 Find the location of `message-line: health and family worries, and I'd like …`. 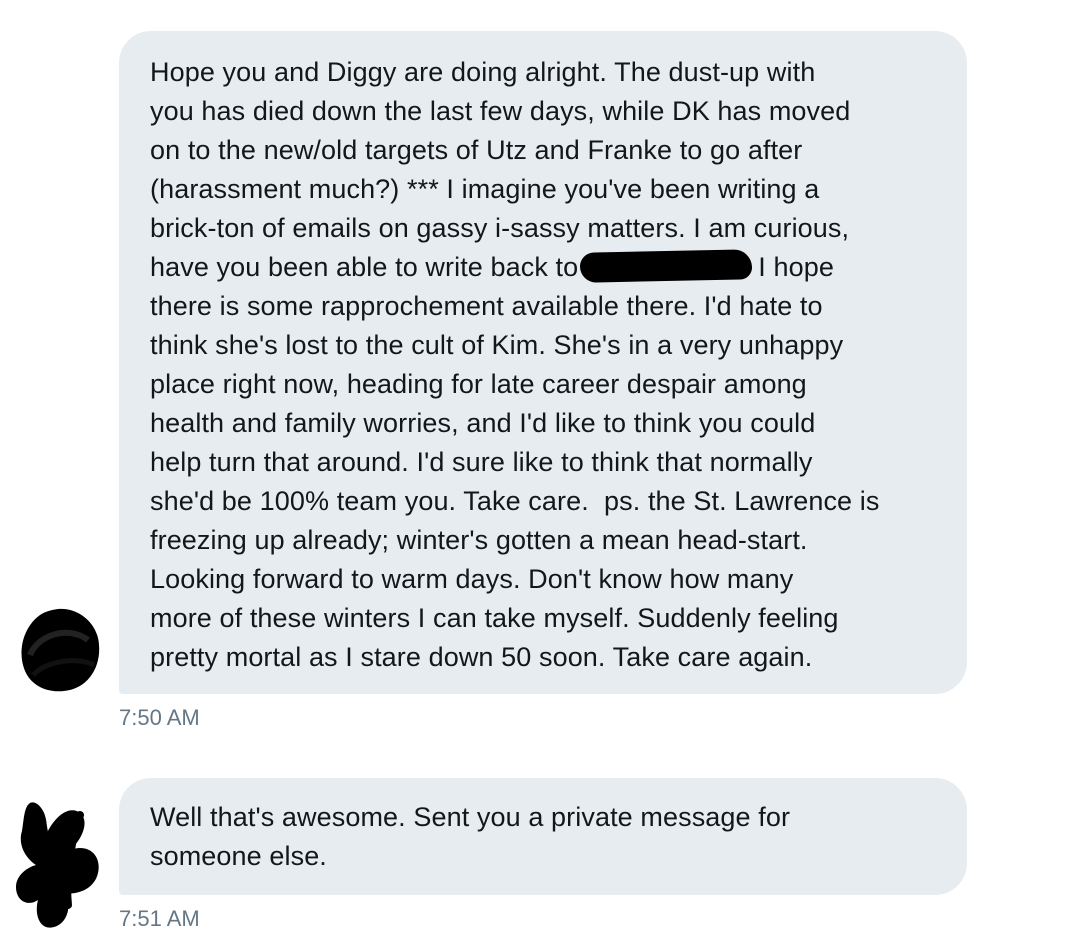

message-line: health and family worries, and I'd like … is located at coordinates (483, 423).